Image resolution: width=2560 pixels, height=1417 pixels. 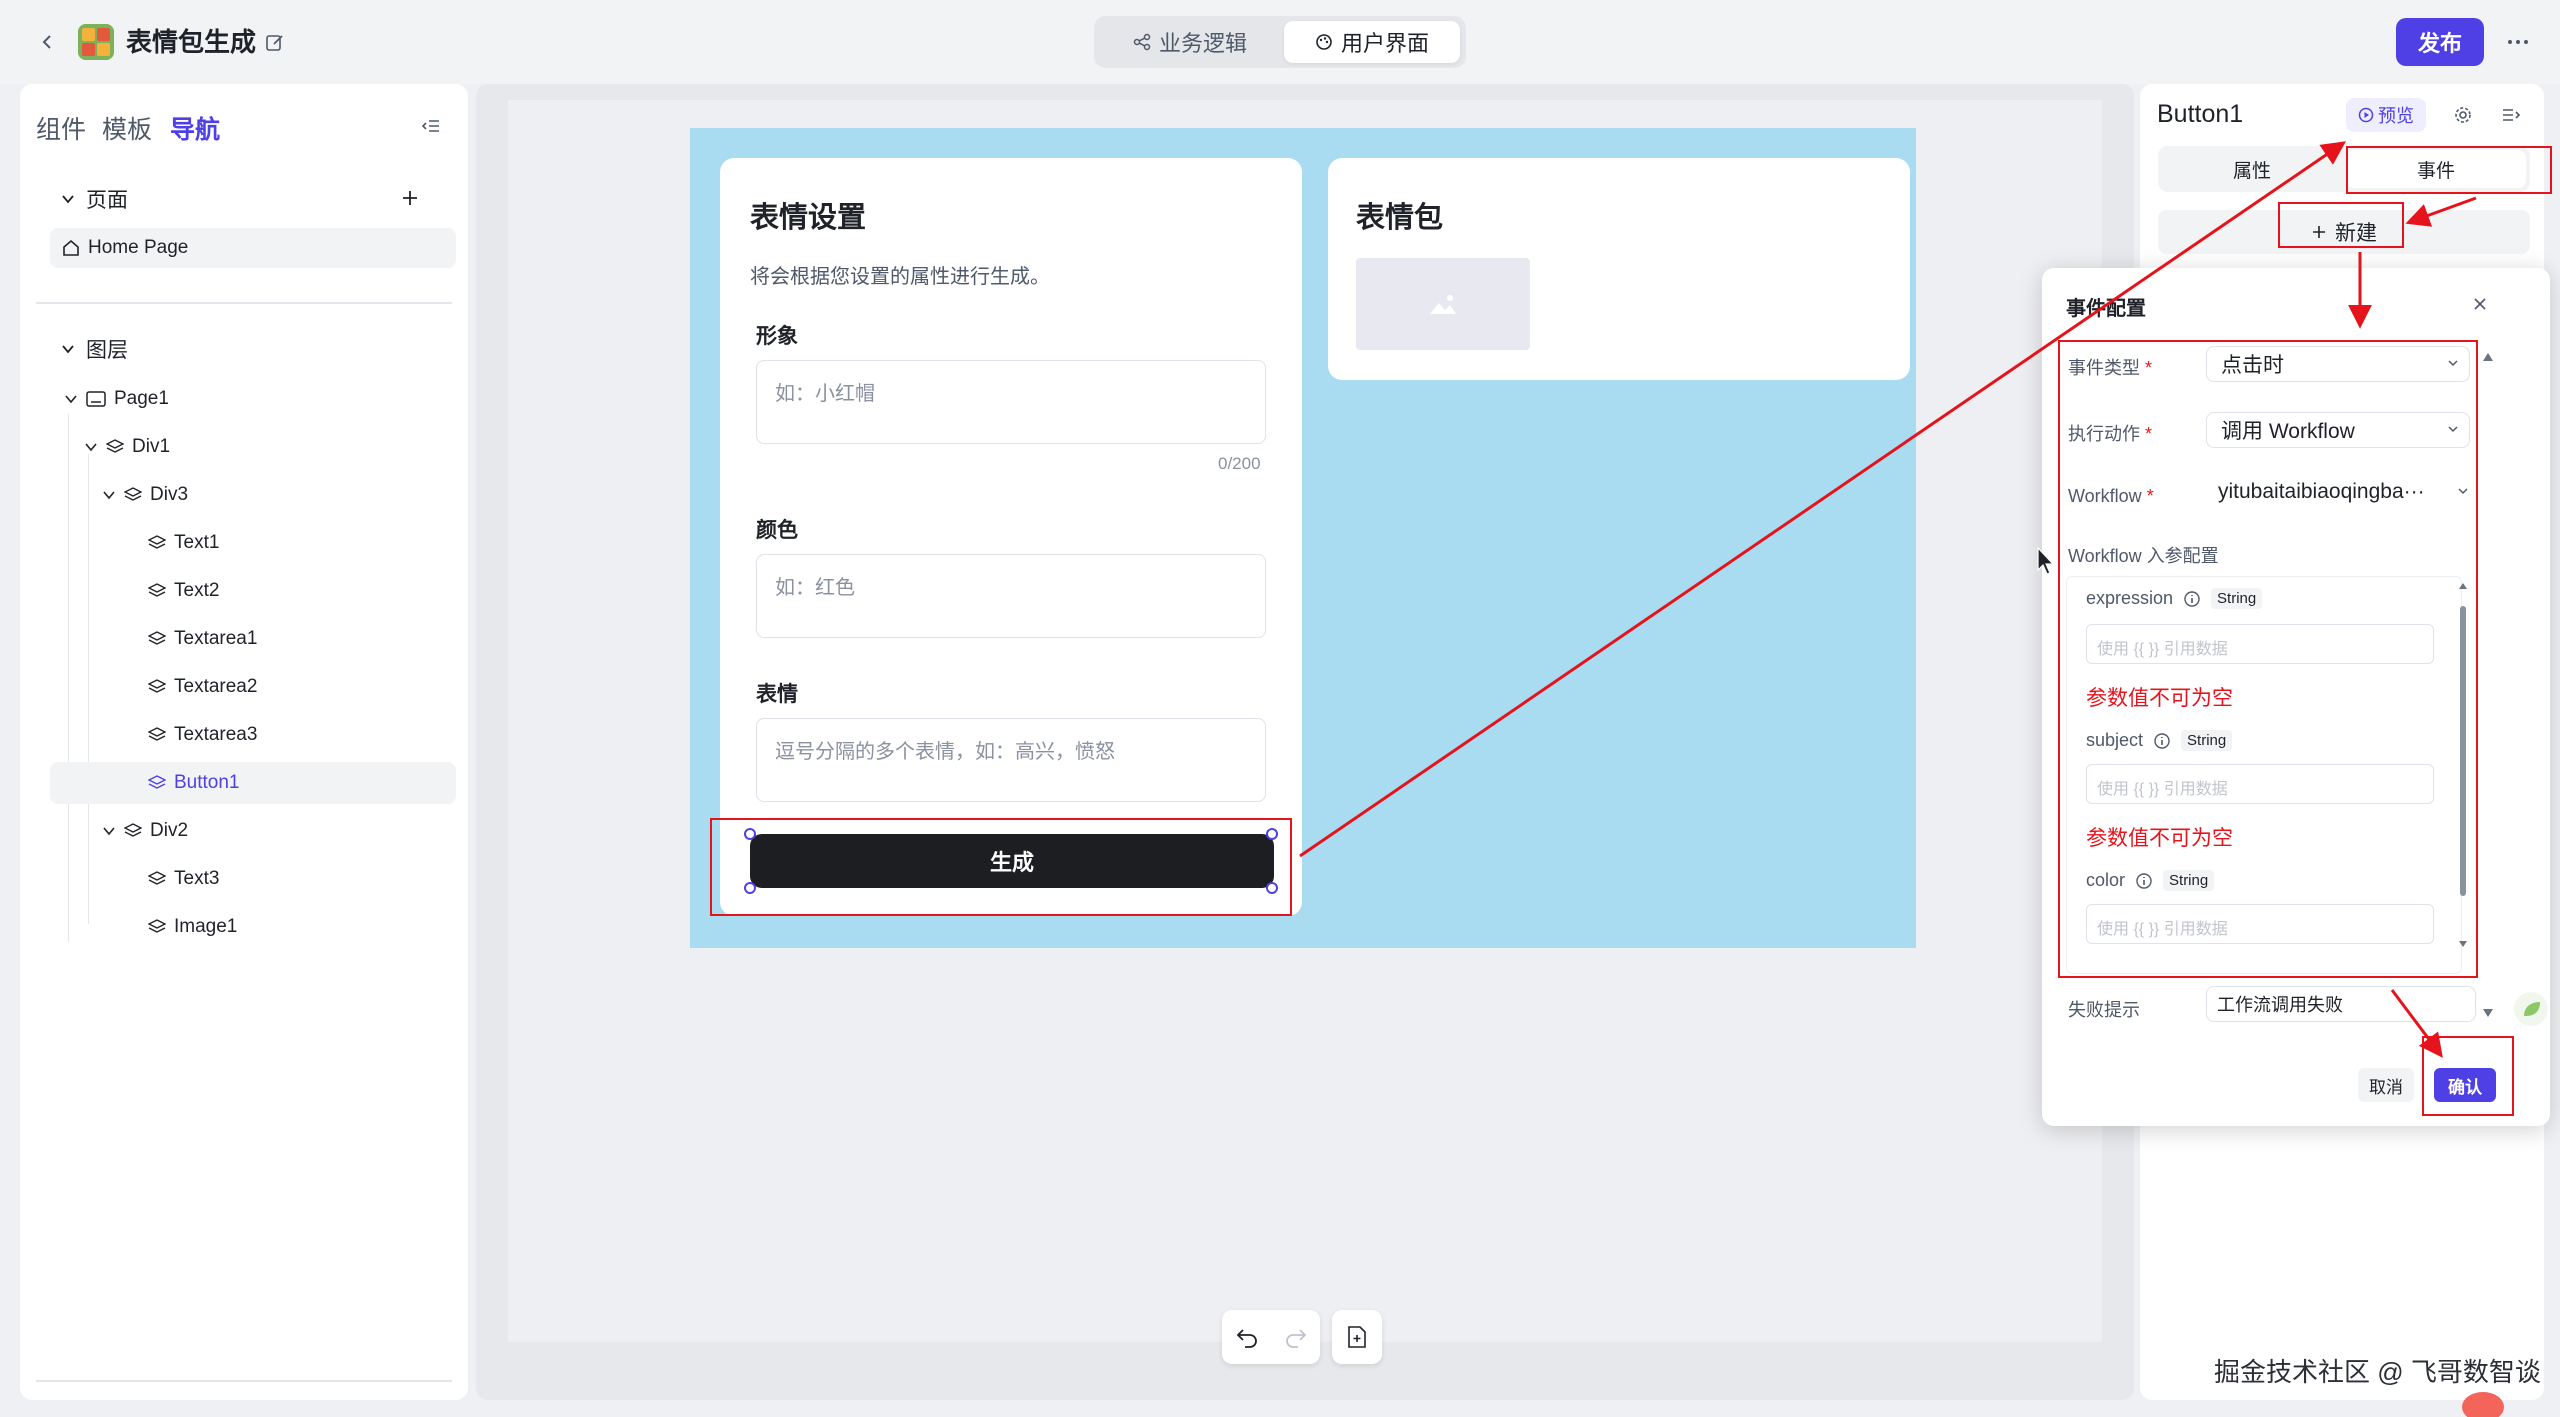 What do you see at coordinates (2377, 1372) in the screenshot?
I see `watermark: 掘金技术社区 @ 飞哥数智谈` at bounding box center [2377, 1372].